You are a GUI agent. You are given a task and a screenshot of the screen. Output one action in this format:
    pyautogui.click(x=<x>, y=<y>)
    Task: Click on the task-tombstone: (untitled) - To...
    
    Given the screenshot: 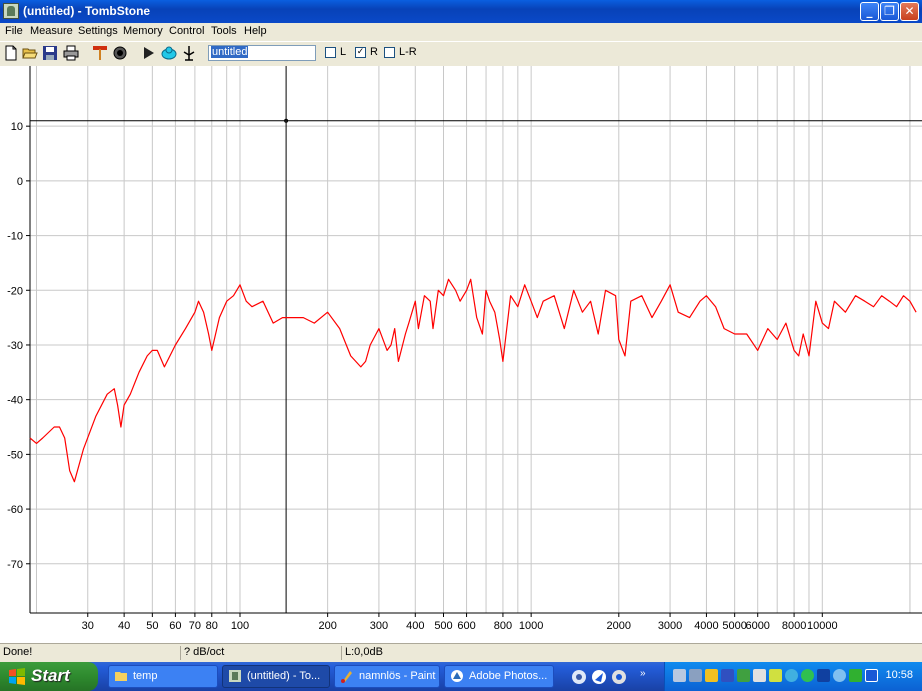 What is the action you would take?
    pyautogui.click(x=276, y=676)
    